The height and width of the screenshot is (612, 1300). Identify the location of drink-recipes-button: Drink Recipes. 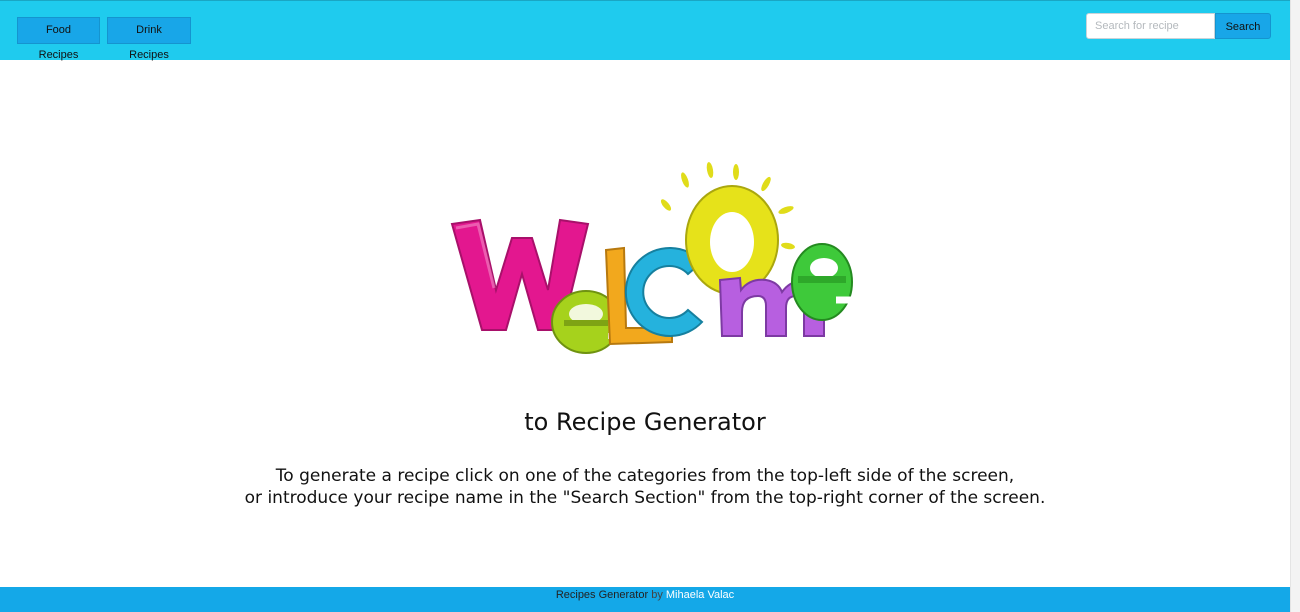
(149, 39).